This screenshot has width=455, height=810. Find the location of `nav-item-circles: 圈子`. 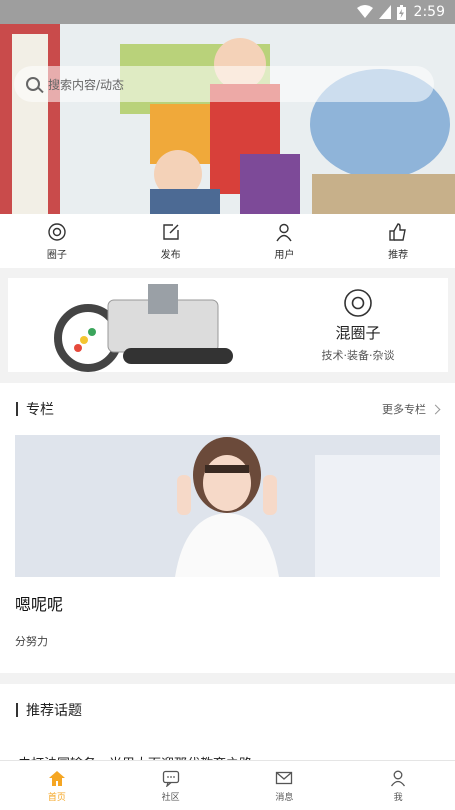

nav-item-circles: 圈子 is located at coordinates (57, 241).